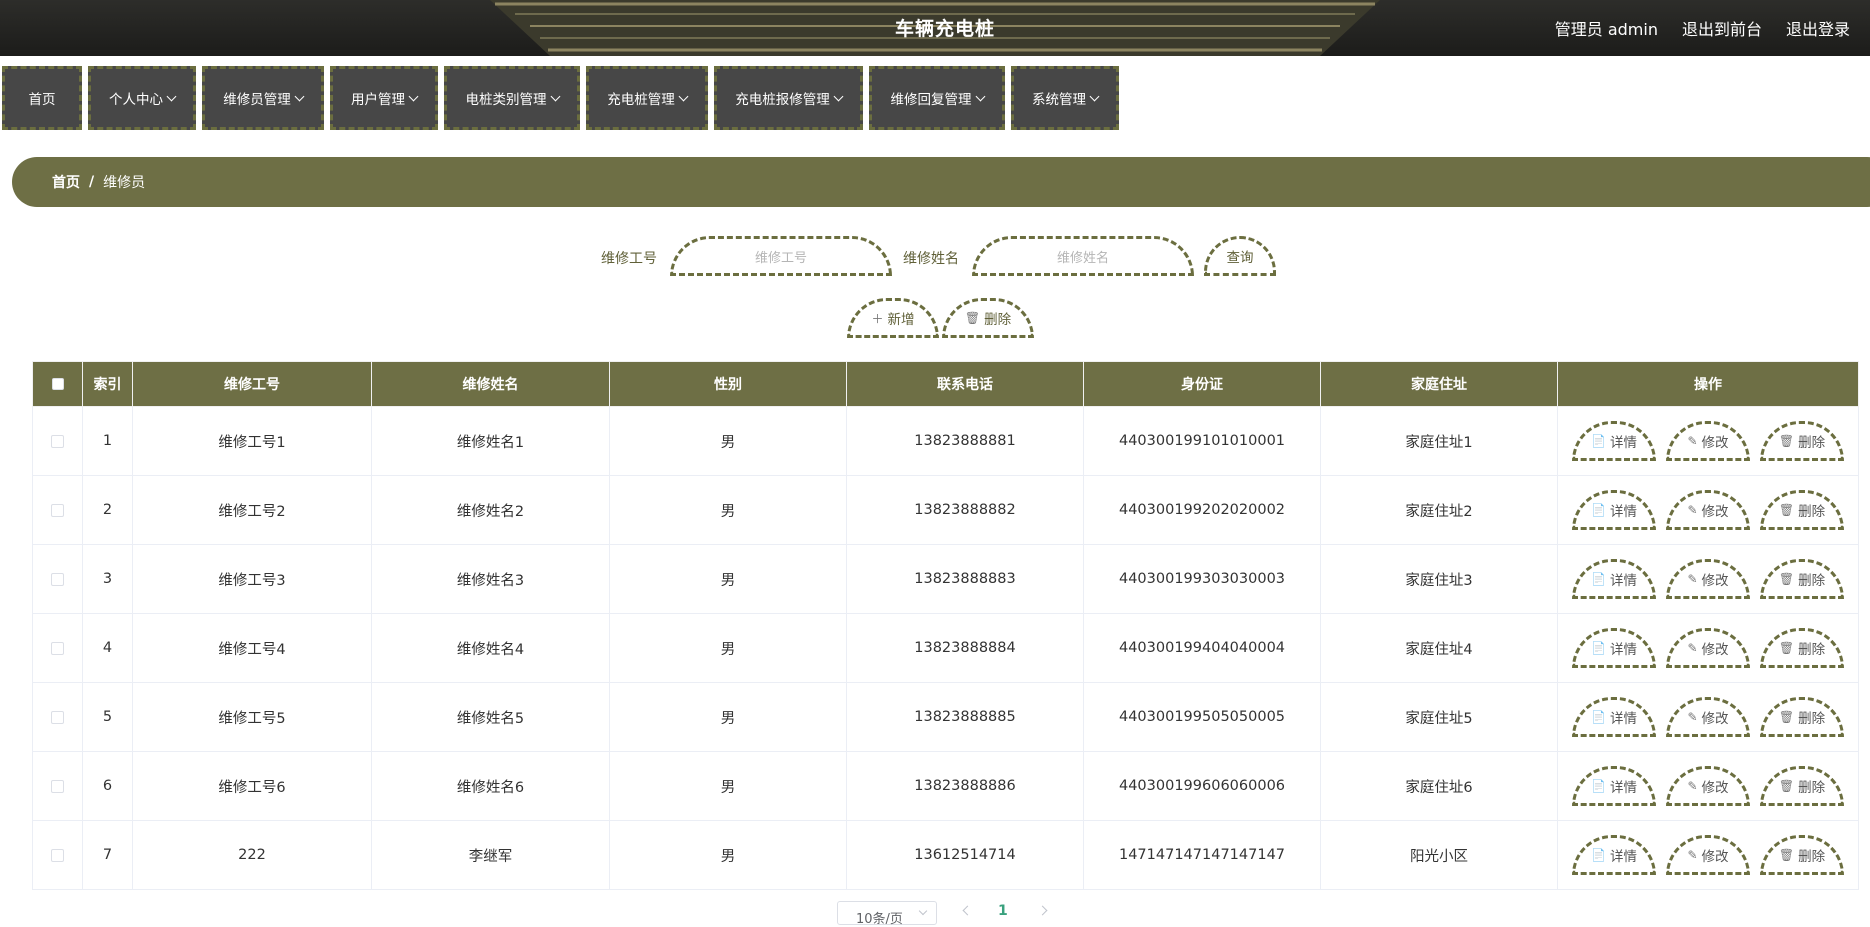  What do you see at coordinates (1240, 256) in the screenshot?
I see `query-button: 查询` at bounding box center [1240, 256].